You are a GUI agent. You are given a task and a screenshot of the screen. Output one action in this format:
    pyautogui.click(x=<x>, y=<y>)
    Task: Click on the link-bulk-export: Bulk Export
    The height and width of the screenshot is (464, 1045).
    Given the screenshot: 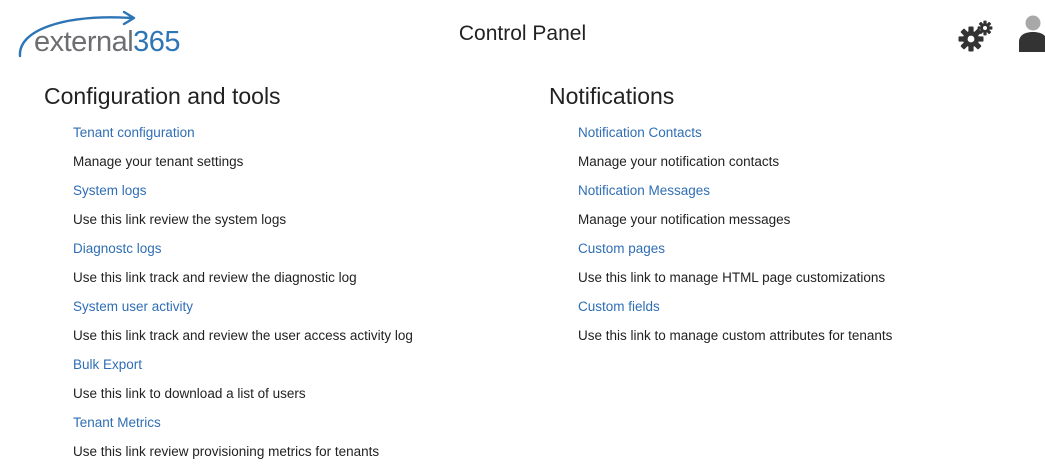 What is the action you would take?
    pyautogui.click(x=243, y=364)
    